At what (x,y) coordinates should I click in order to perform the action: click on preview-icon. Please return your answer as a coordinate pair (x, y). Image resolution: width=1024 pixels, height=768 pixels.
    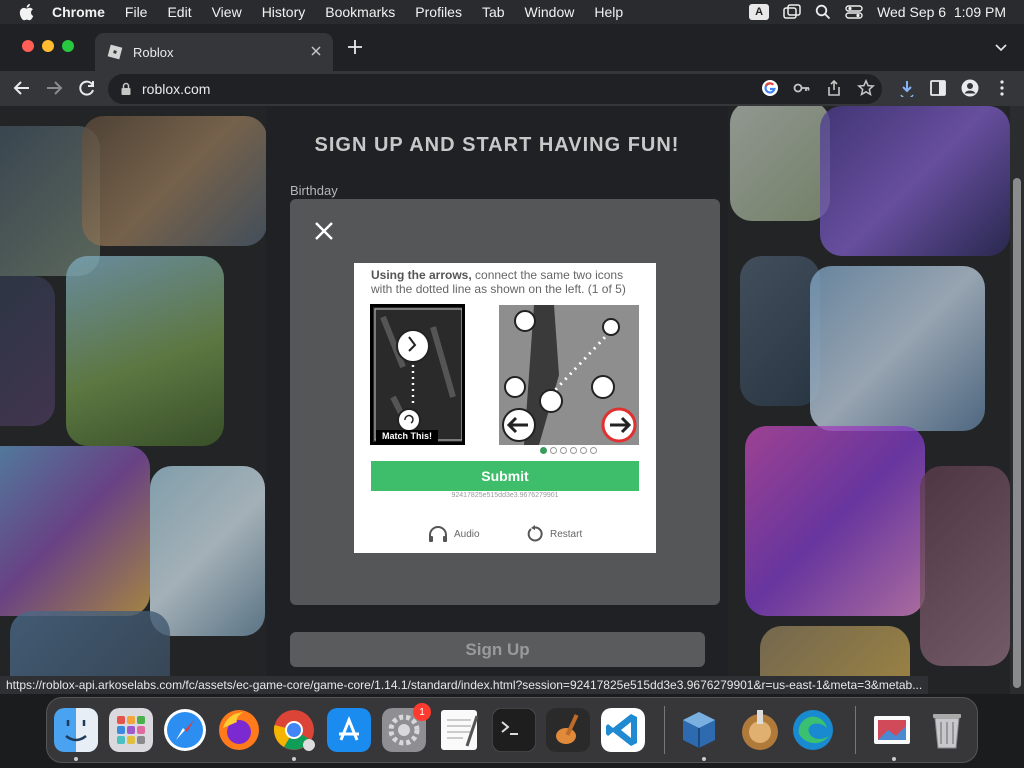
    Looking at the image, I should click on (892, 730).